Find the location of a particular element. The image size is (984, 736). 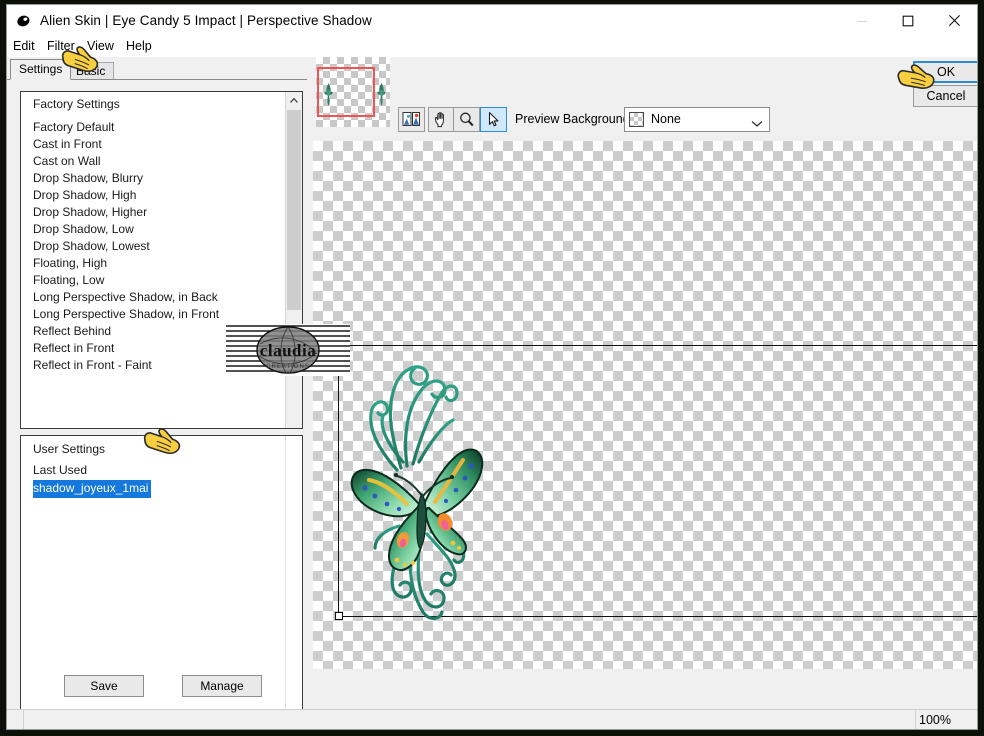

status-bar: 100% is located at coordinates (492, 719).